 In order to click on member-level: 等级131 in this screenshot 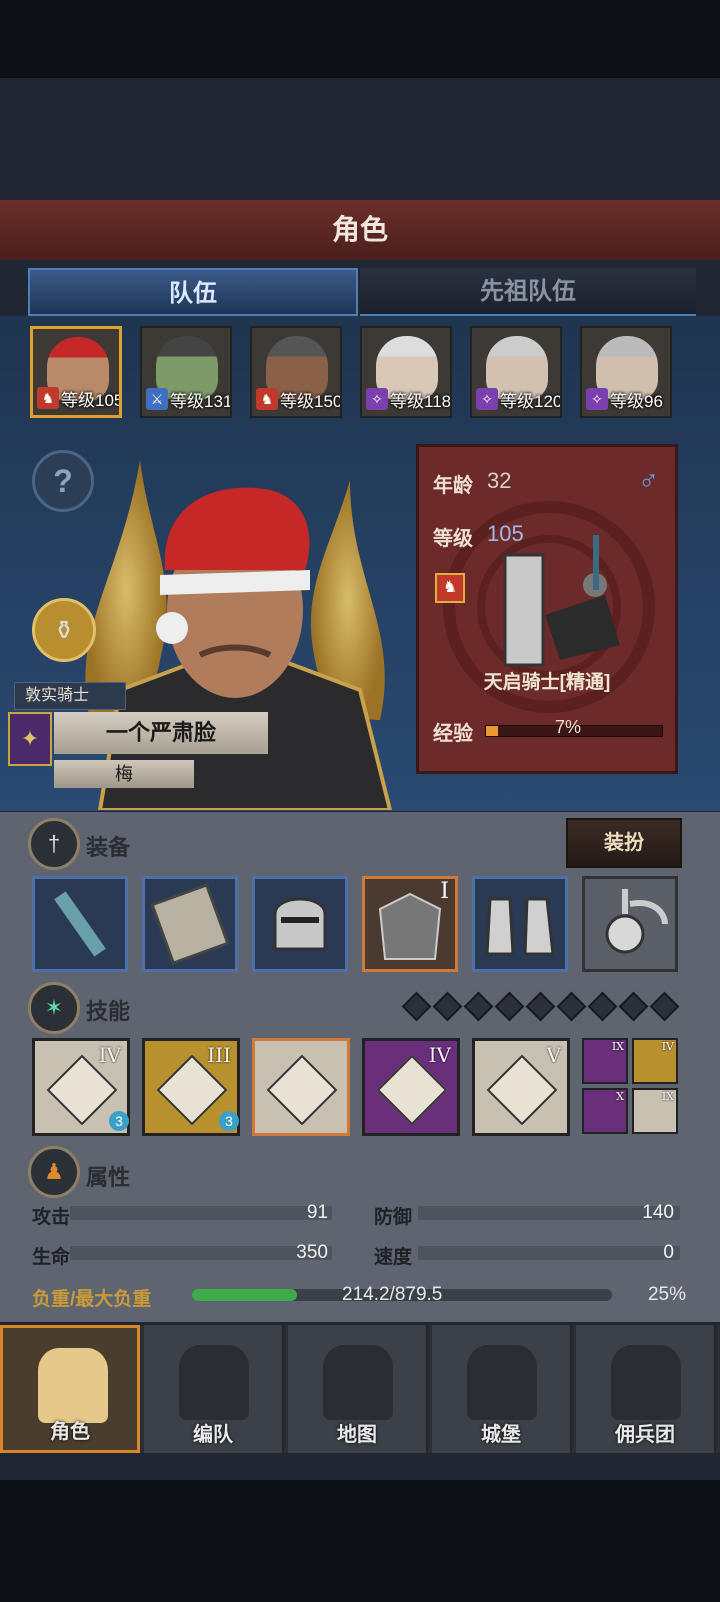, I will do `click(201, 401)`.